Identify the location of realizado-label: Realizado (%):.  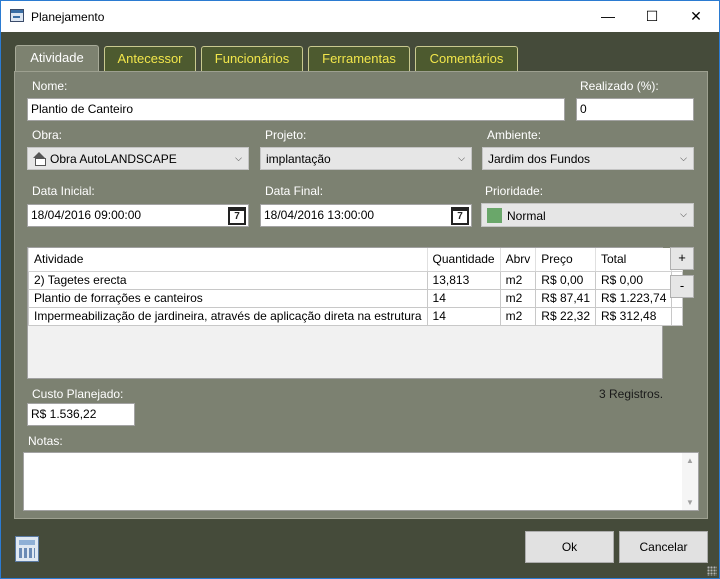
(619, 86).